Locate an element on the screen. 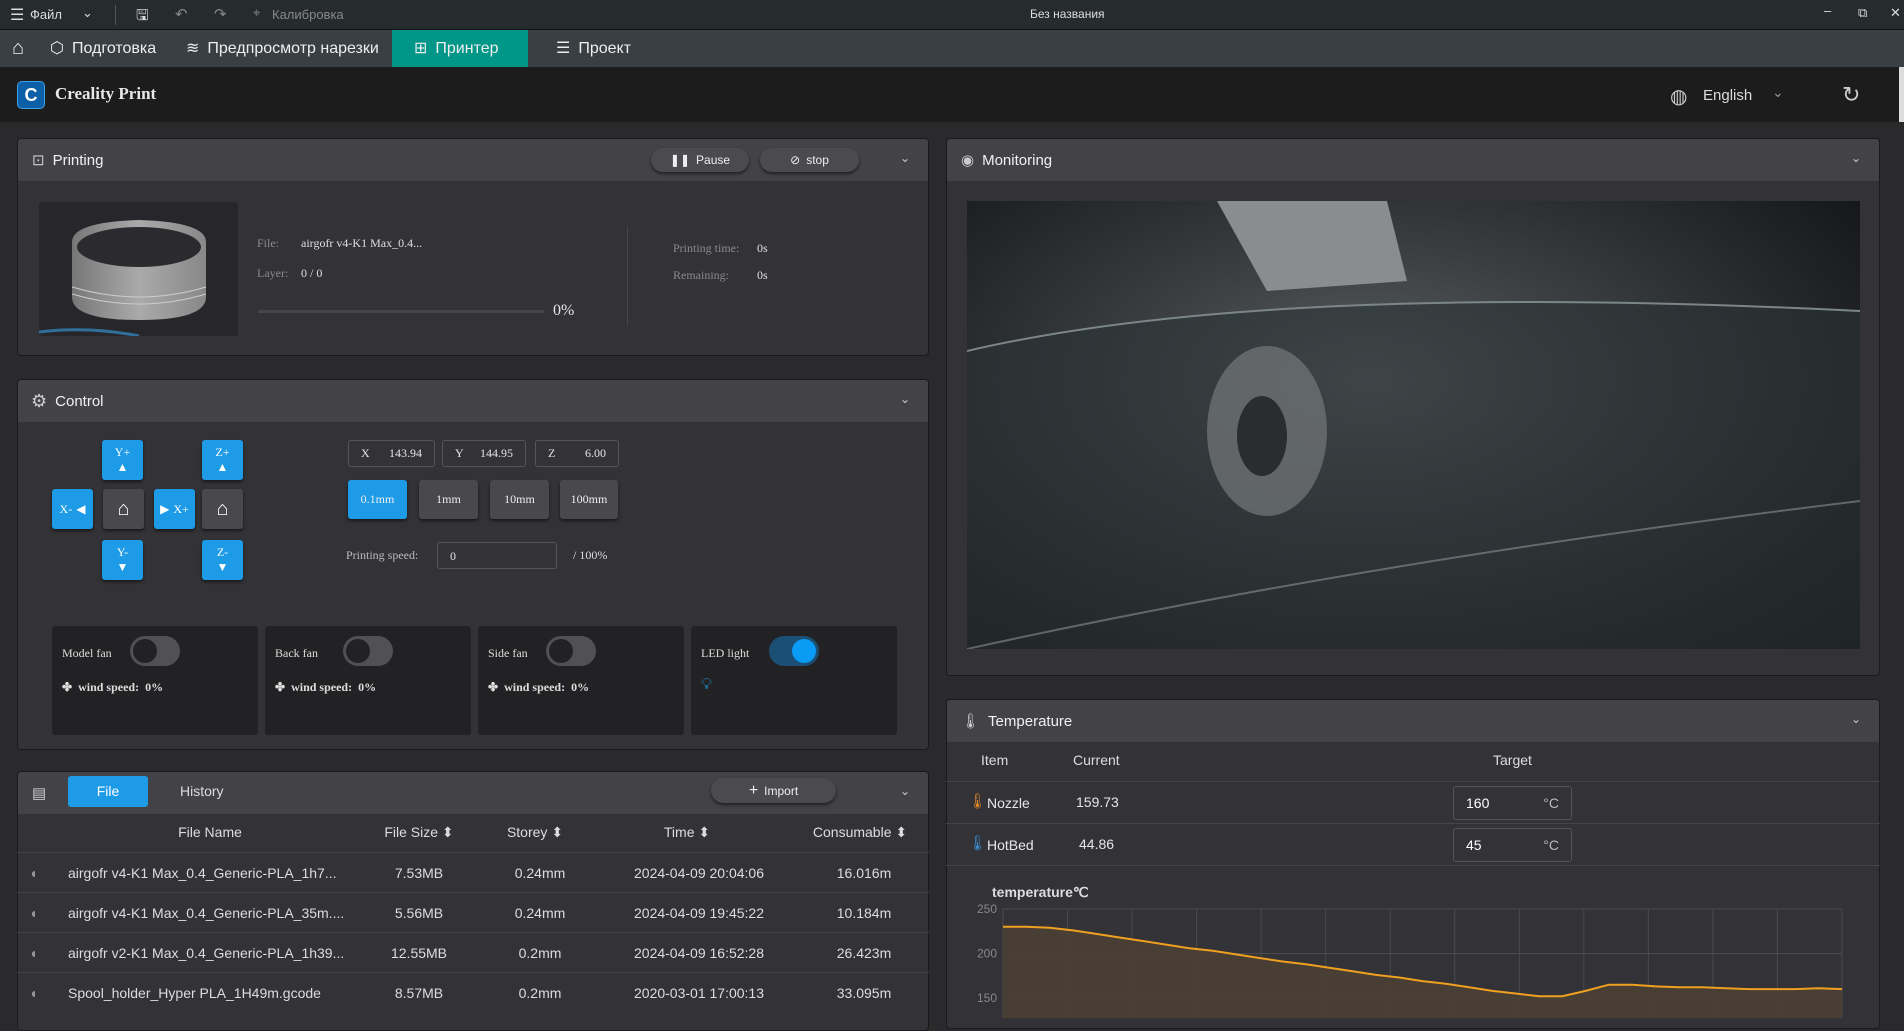 This screenshot has height=1031, width=1904. pause-button: ❚❚ Pause is located at coordinates (700, 160).